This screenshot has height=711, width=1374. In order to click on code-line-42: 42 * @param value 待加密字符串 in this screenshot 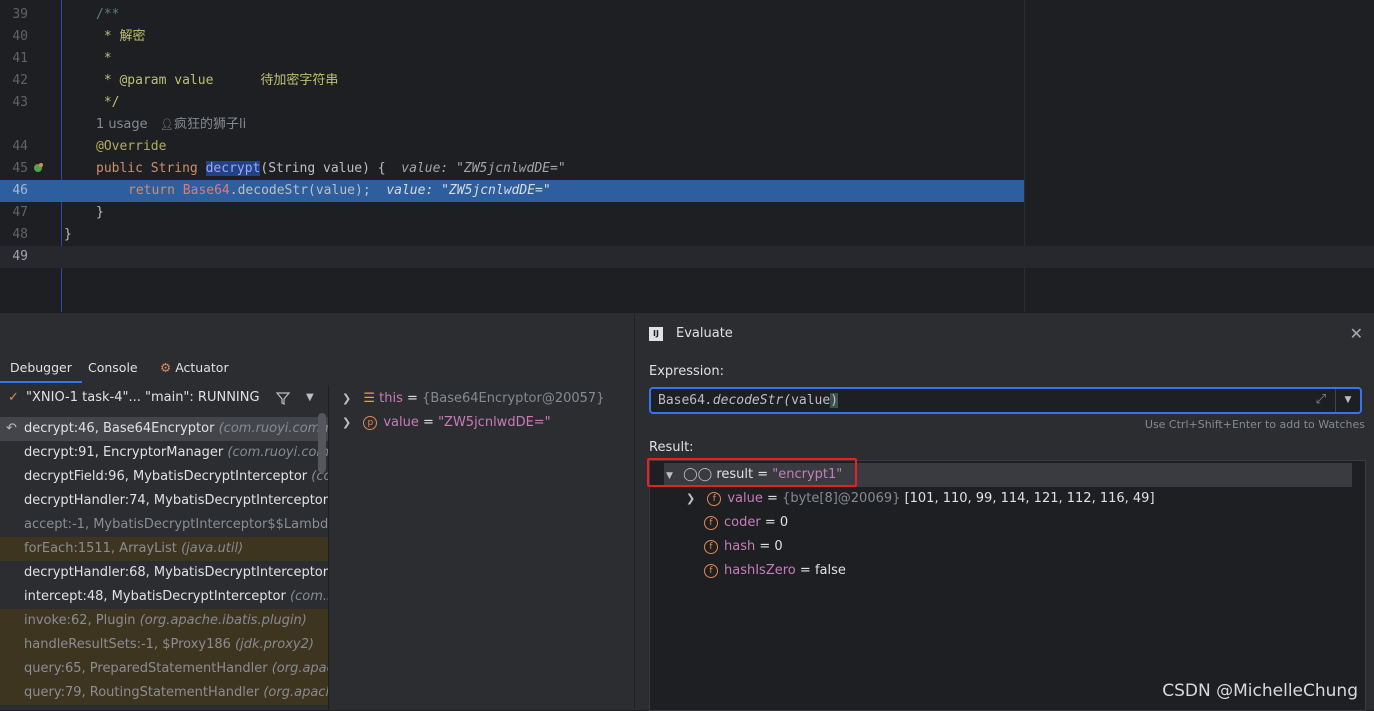, I will do `click(687, 81)`.